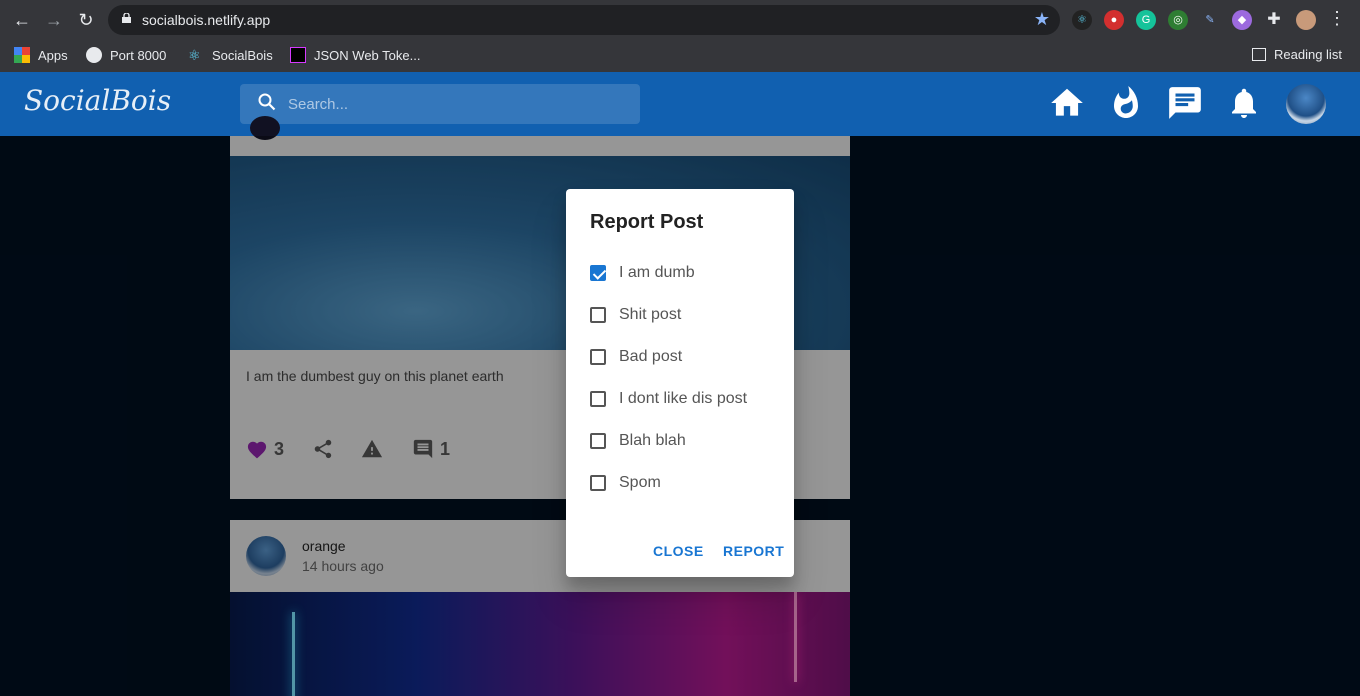  I want to click on back-icon: ←, so click(22, 20).